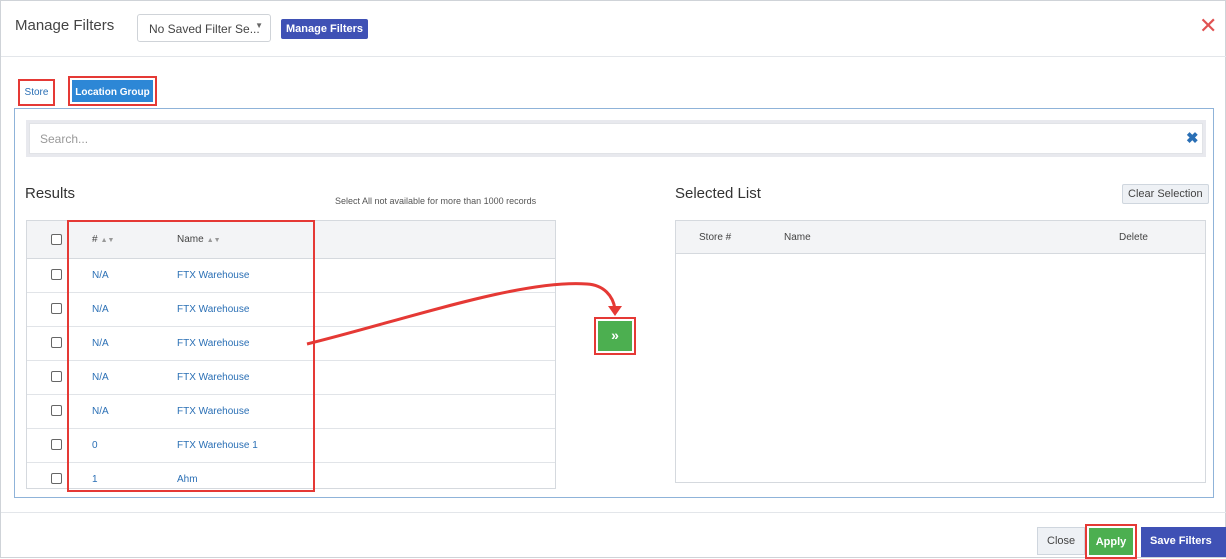 Image resolution: width=1226 pixels, height=559 pixels. I want to click on move-to-selected-button: », so click(615, 336).